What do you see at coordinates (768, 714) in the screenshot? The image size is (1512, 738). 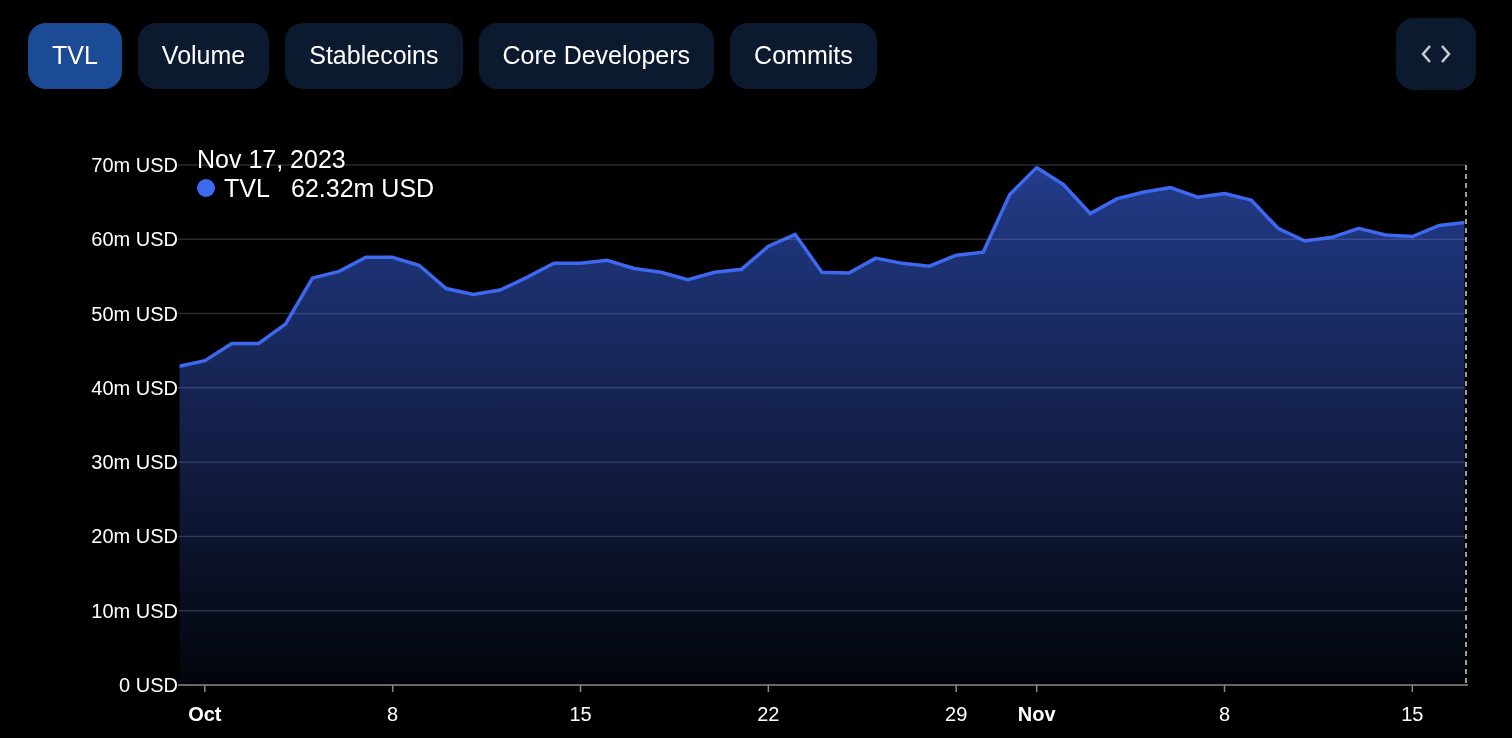 I see `x-axis-label: 22` at bounding box center [768, 714].